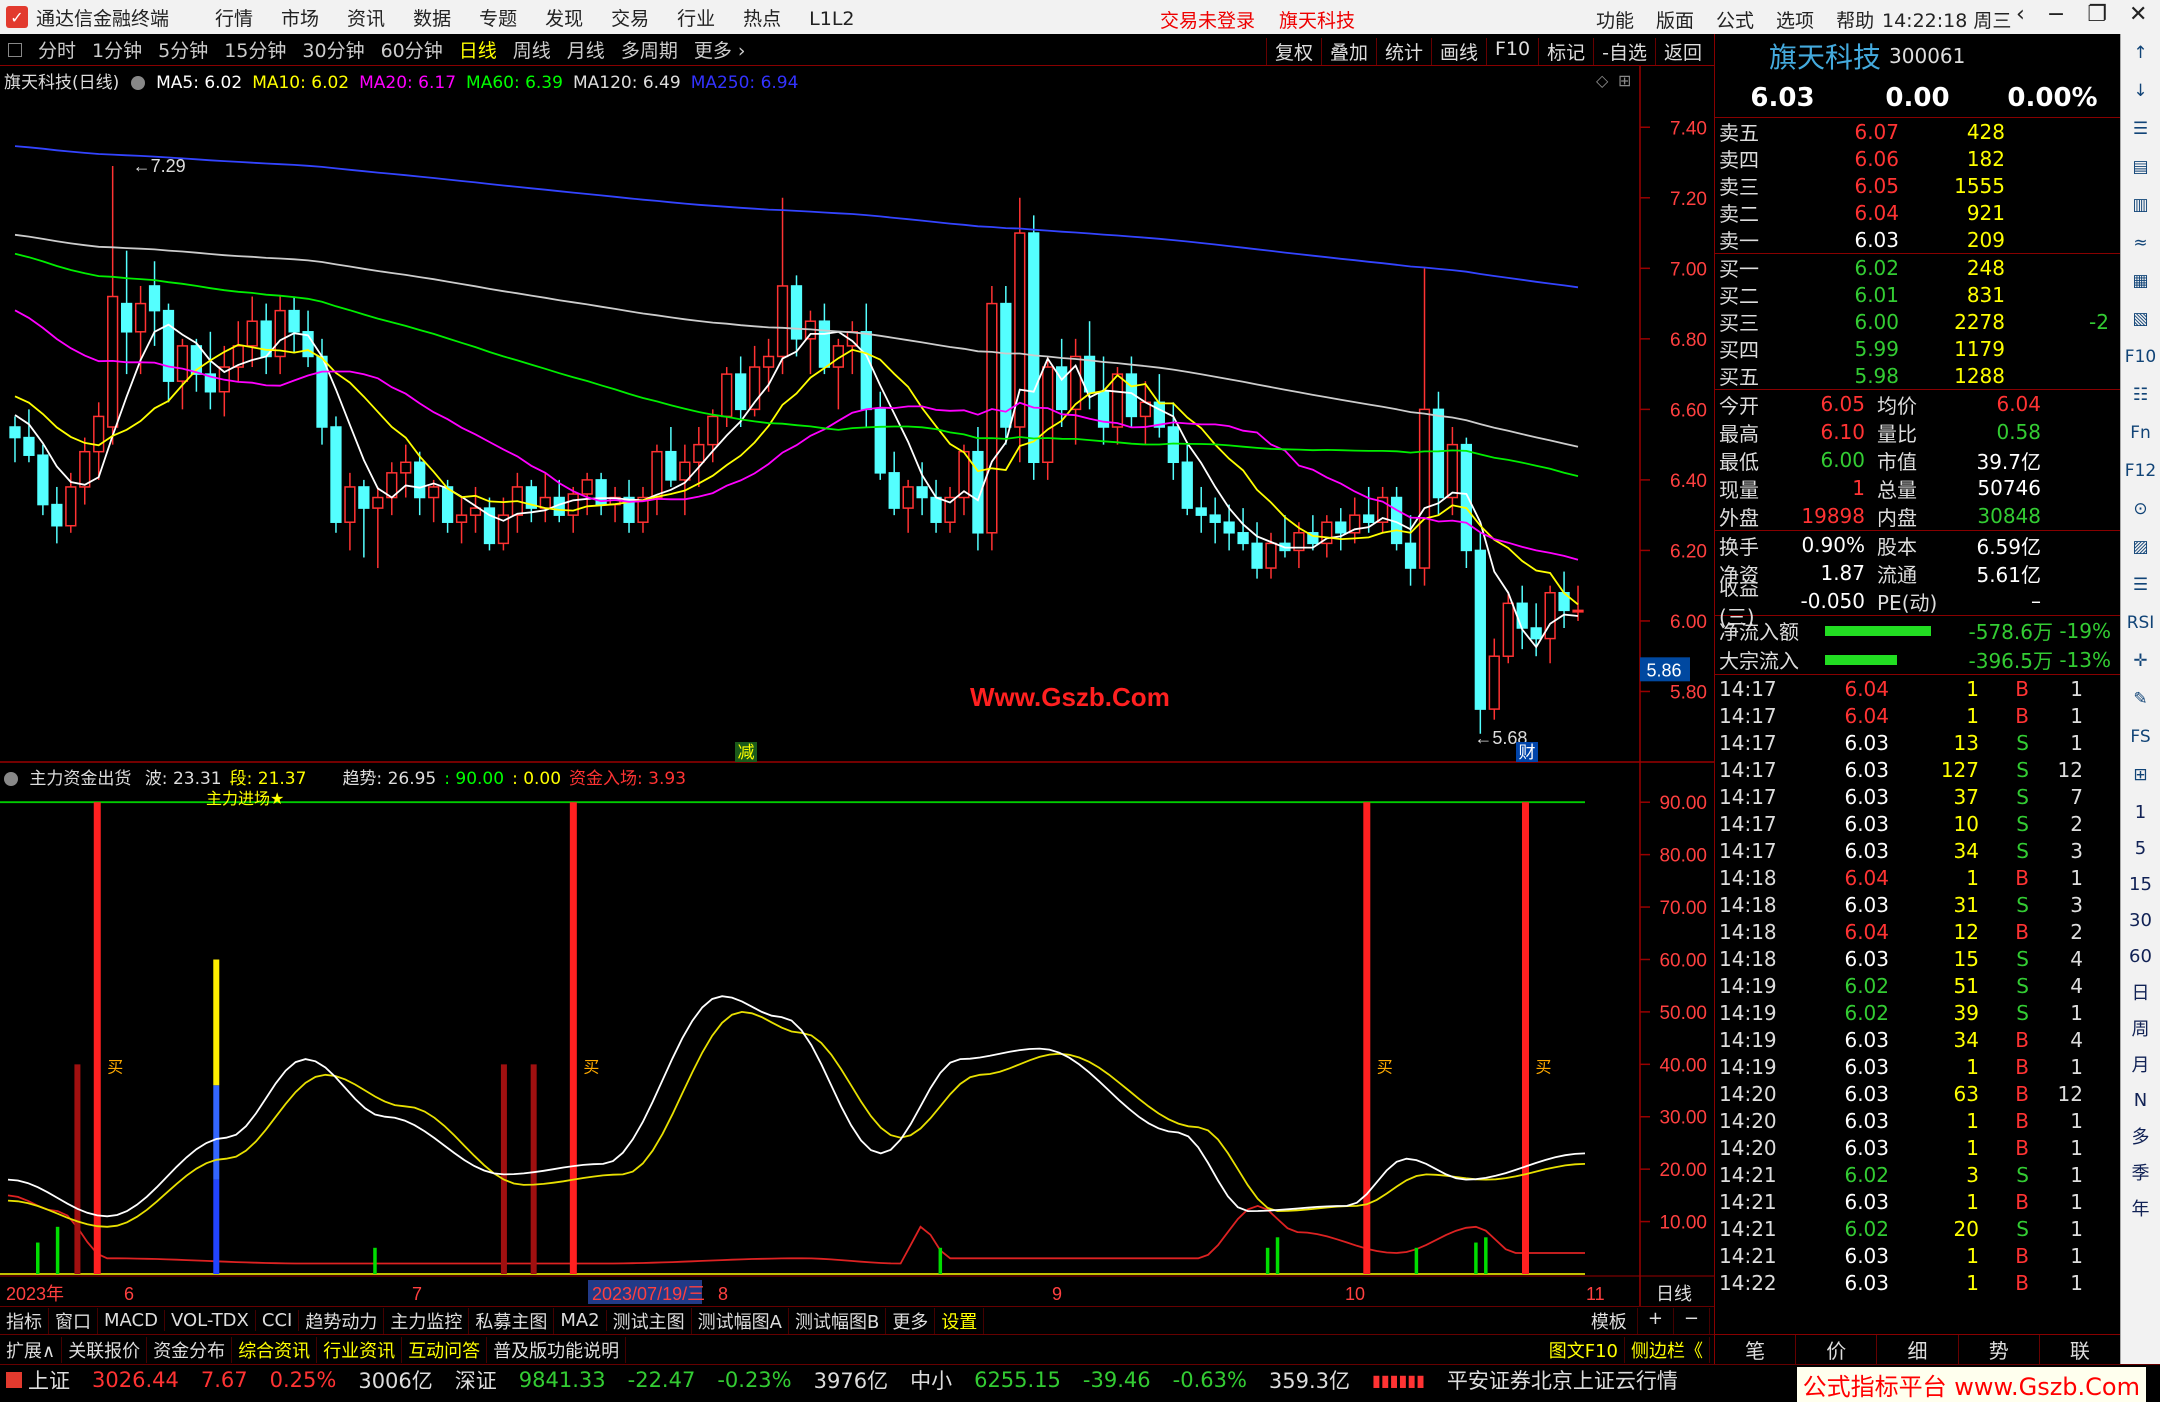 The height and width of the screenshot is (1402, 2160). What do you see at coordinates (137, 83) in the screenshot?
I see `toggle-icon` at bounding box center [137, 83].